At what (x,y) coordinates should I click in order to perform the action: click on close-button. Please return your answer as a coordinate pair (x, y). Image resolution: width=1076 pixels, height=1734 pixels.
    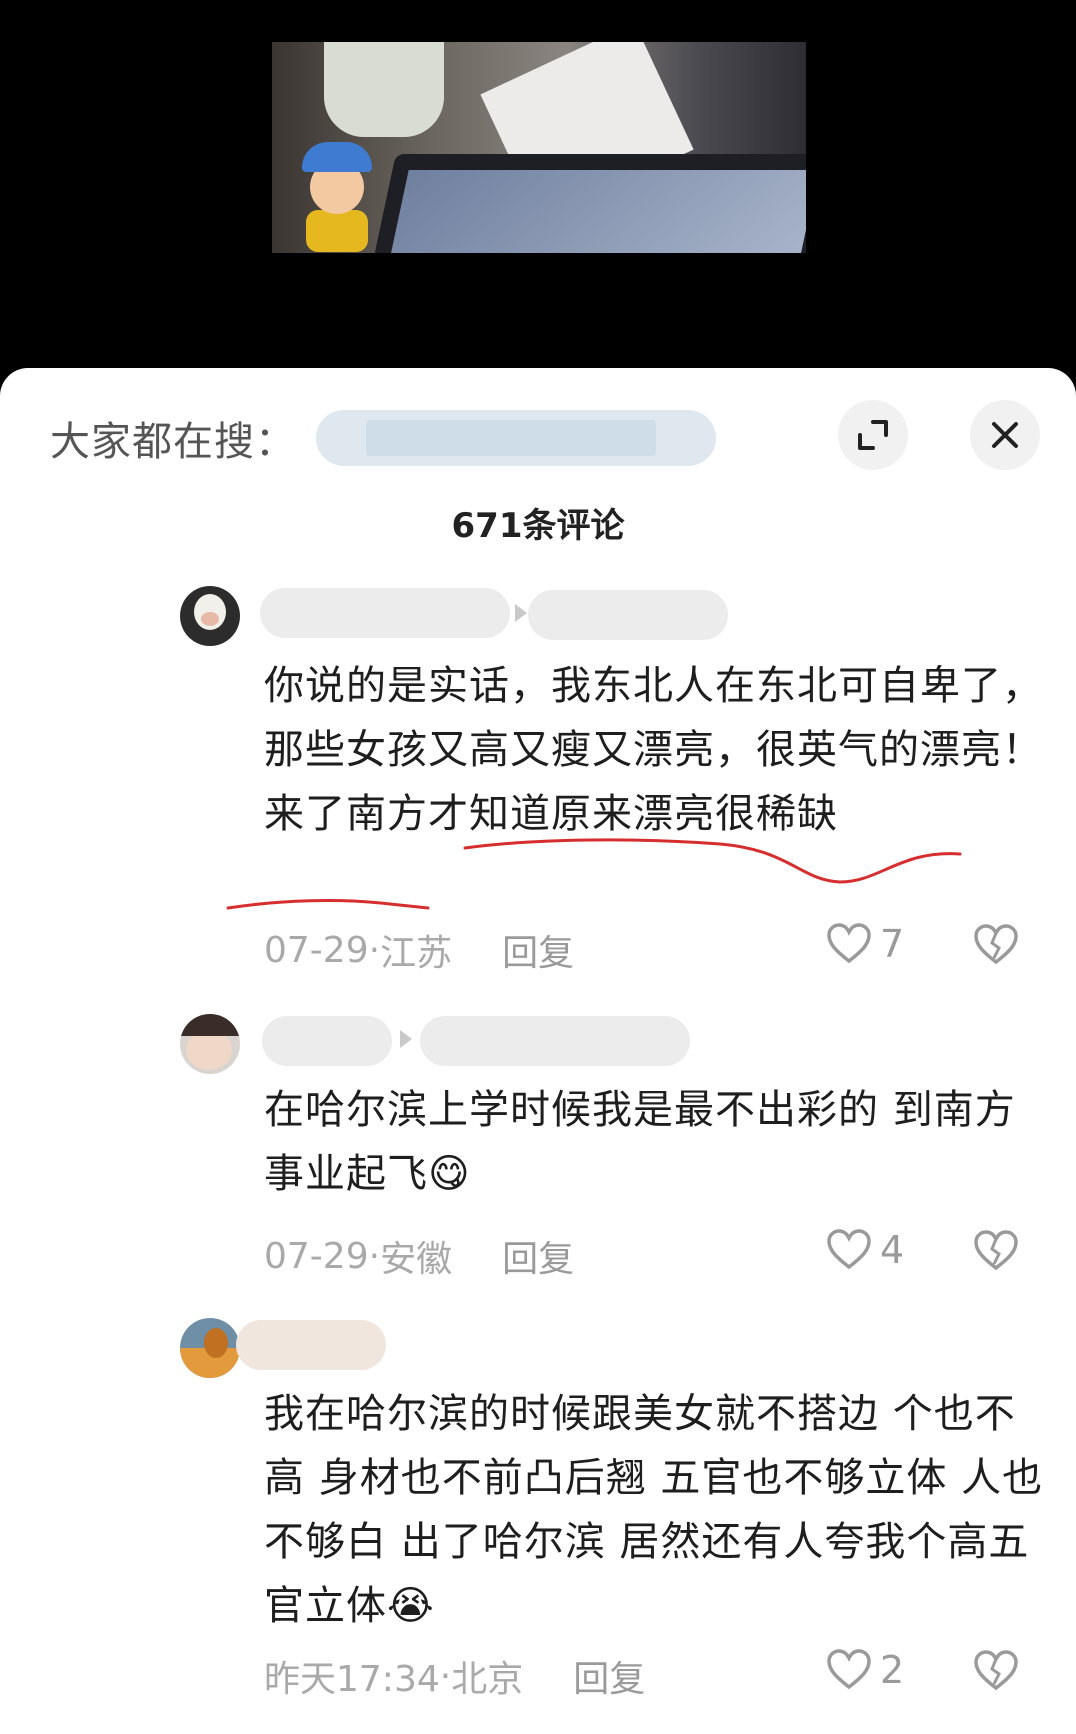
    Looking at the image, I should click on (1005, 435).